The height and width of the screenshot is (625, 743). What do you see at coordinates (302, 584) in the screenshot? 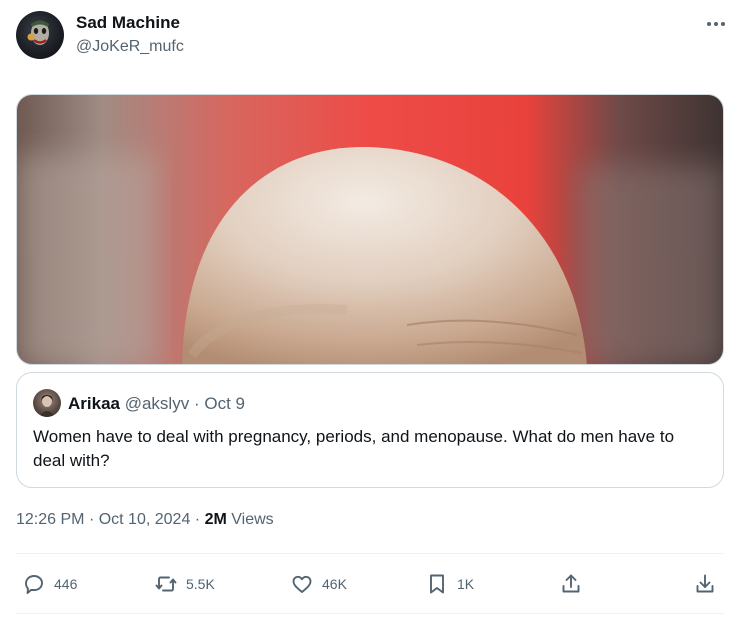
I see `like-icon` at bounding box center [302, 584].